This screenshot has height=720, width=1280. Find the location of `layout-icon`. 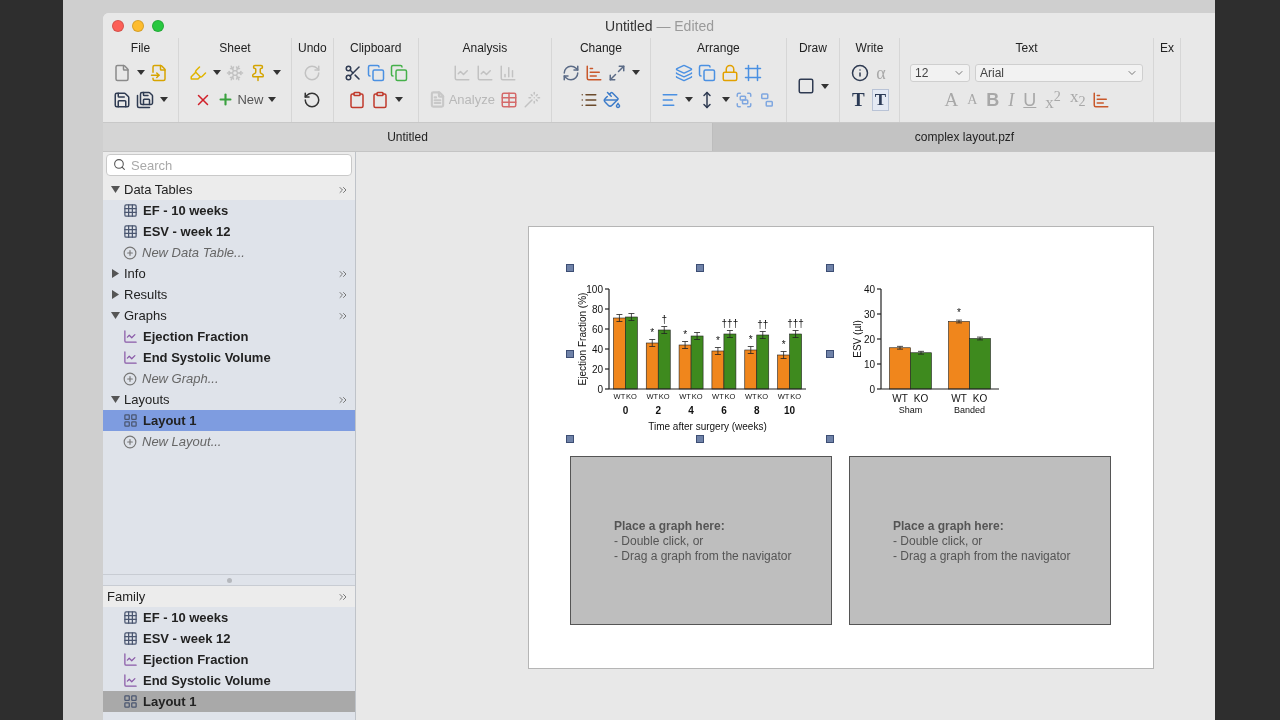

layout-icon is located at coordinates (130, 701).